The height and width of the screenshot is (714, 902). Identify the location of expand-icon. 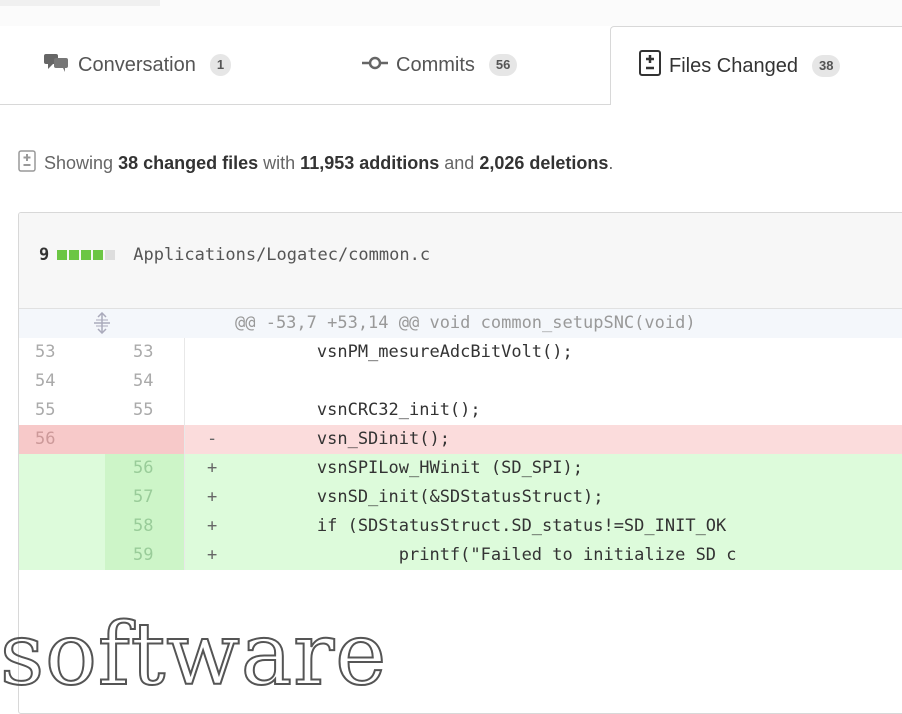
(102, 323).